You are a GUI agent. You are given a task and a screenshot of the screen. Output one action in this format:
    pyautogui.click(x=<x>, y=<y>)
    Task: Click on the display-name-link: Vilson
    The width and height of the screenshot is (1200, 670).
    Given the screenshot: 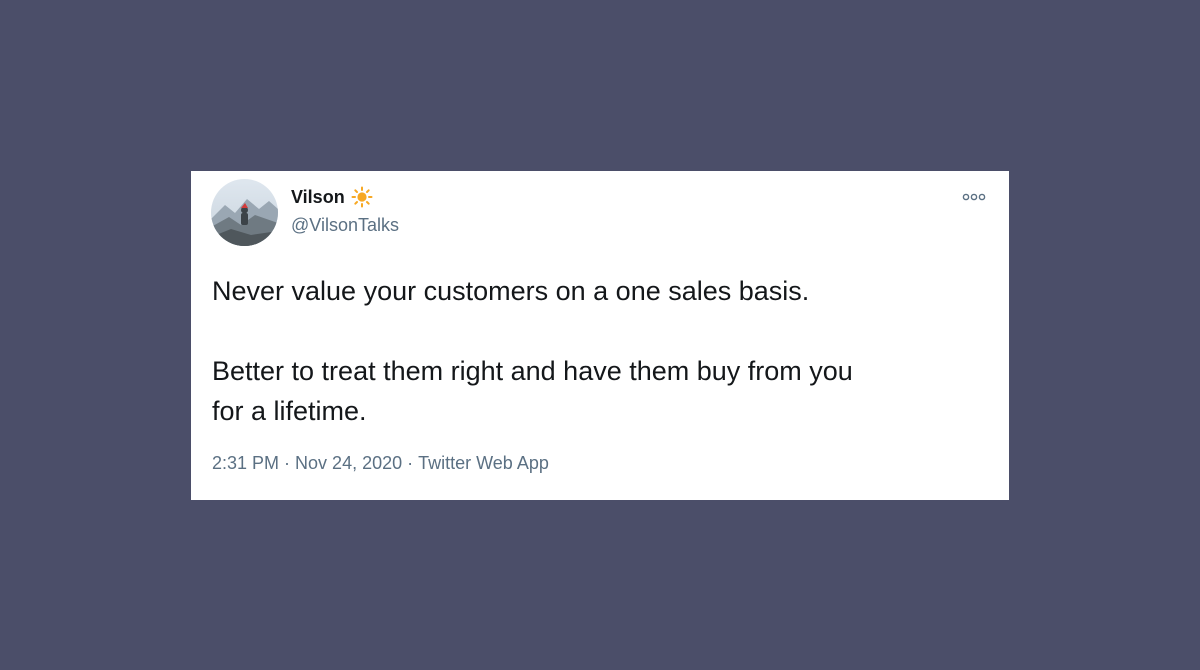 What is the action you would take?
    pyautogui.click(x=345, y=197)
    